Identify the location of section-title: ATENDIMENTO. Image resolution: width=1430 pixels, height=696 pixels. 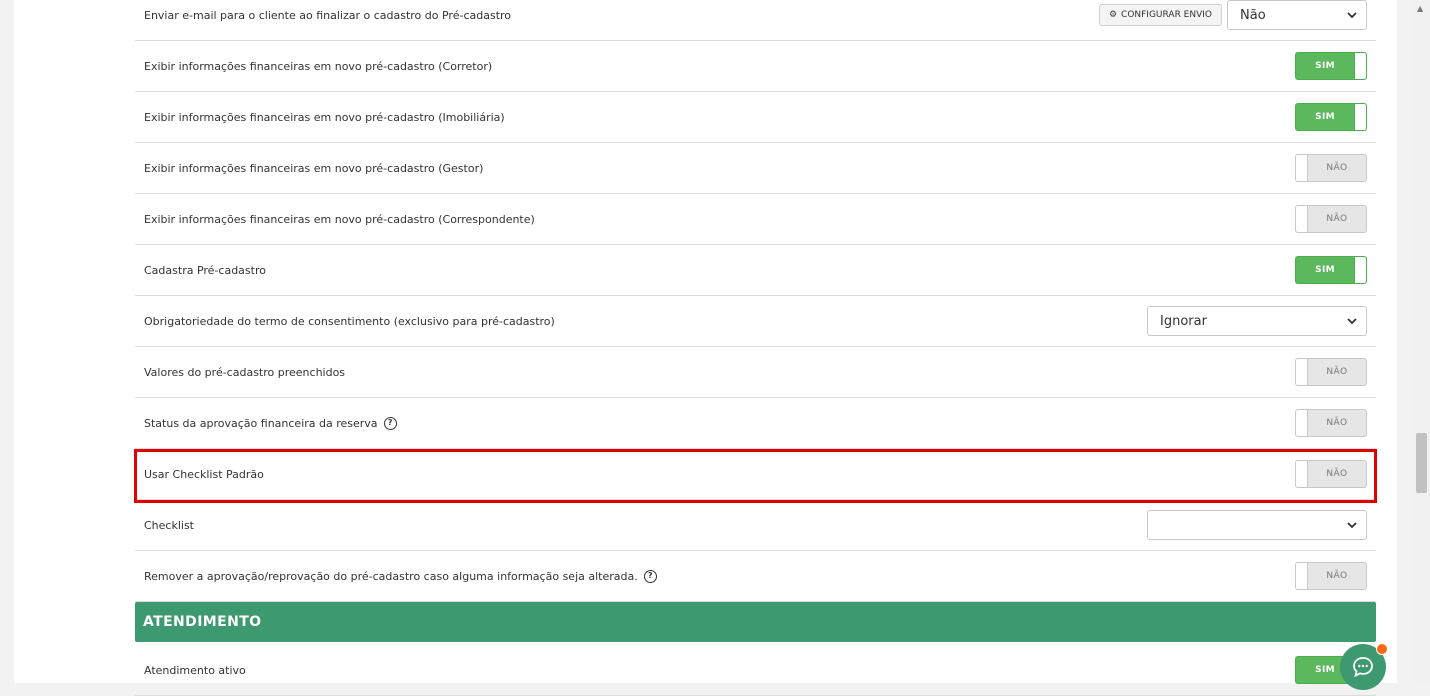
(202, 622).